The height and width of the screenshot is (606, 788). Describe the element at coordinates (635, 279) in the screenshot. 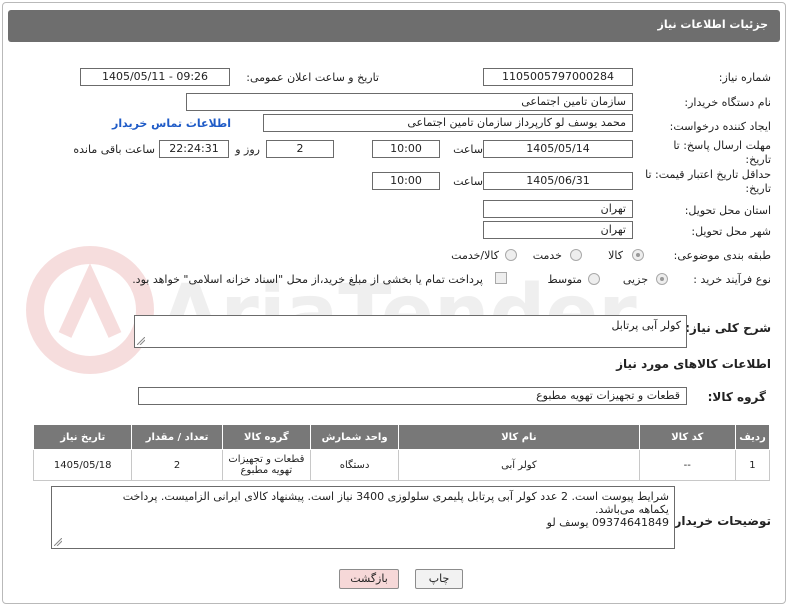

I see `process-option-minor: جزیی` at that location.